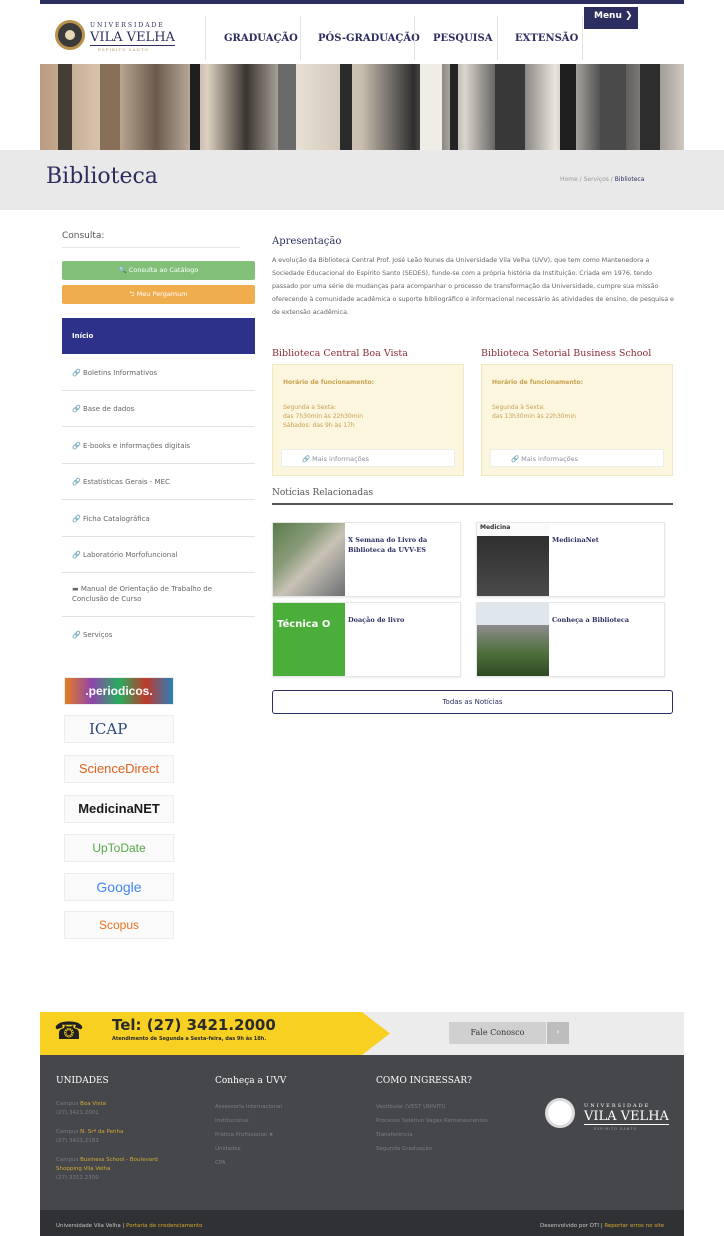 The height and width of the screenshot is (1236, 724). I want to click on unit-phone: (27) 3421.2183, so click(77, 1141).